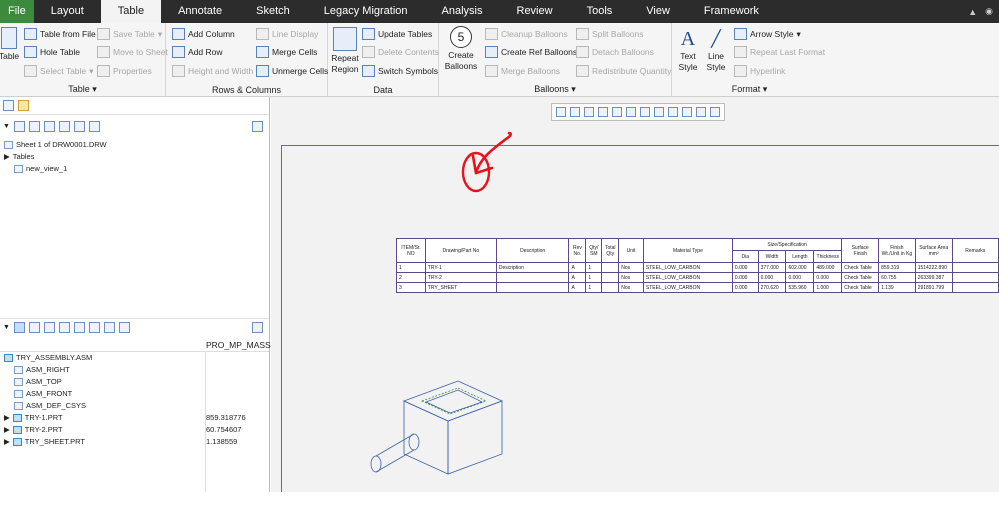  What do you see at coordinates (212, 71) in the screenshot?
I see `height-width-button: Height and Width` at bounding box center [212, 71].